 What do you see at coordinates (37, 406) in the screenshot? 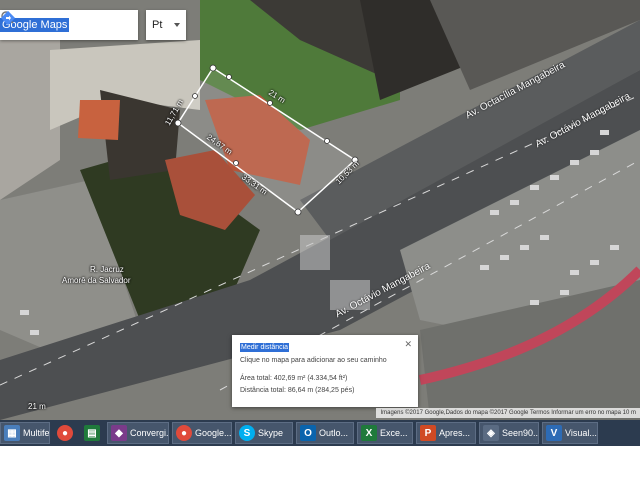
I see `edge-length-small: 21 m` at bounding box center [37, 406].